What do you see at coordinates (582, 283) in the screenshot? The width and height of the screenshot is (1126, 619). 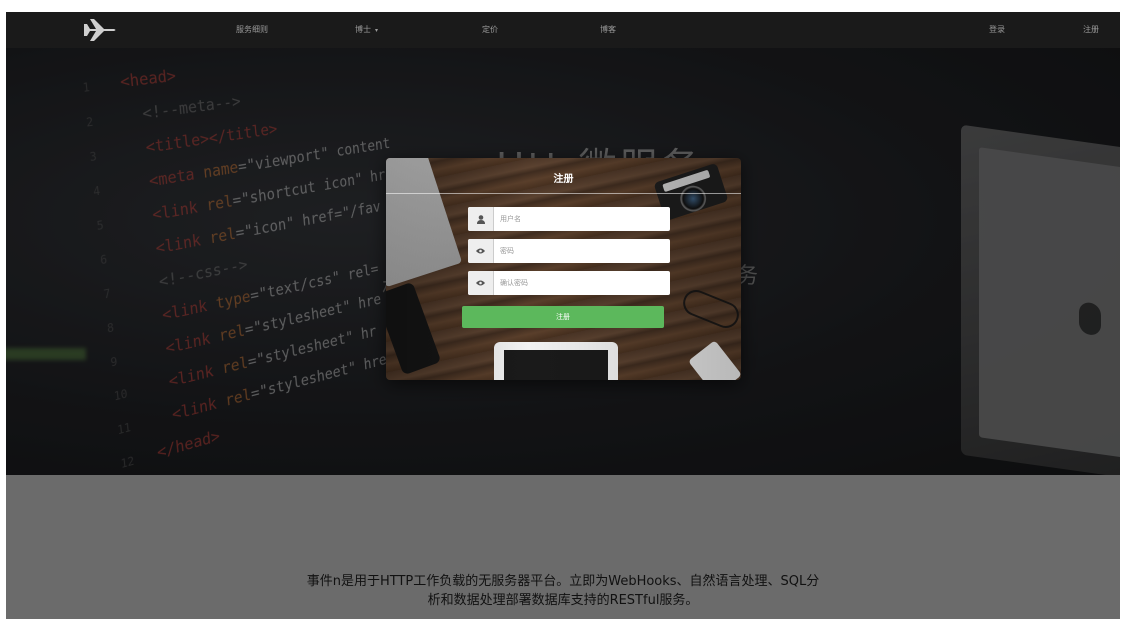 I see `confirm-password-input` at bounding box center [582, 283].